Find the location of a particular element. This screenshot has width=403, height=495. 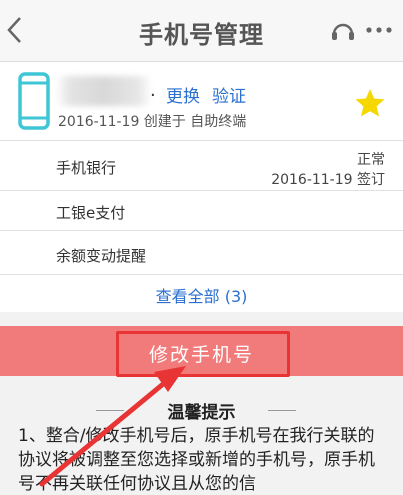

verify-link: 验证 is located at coordinates (229, 94).